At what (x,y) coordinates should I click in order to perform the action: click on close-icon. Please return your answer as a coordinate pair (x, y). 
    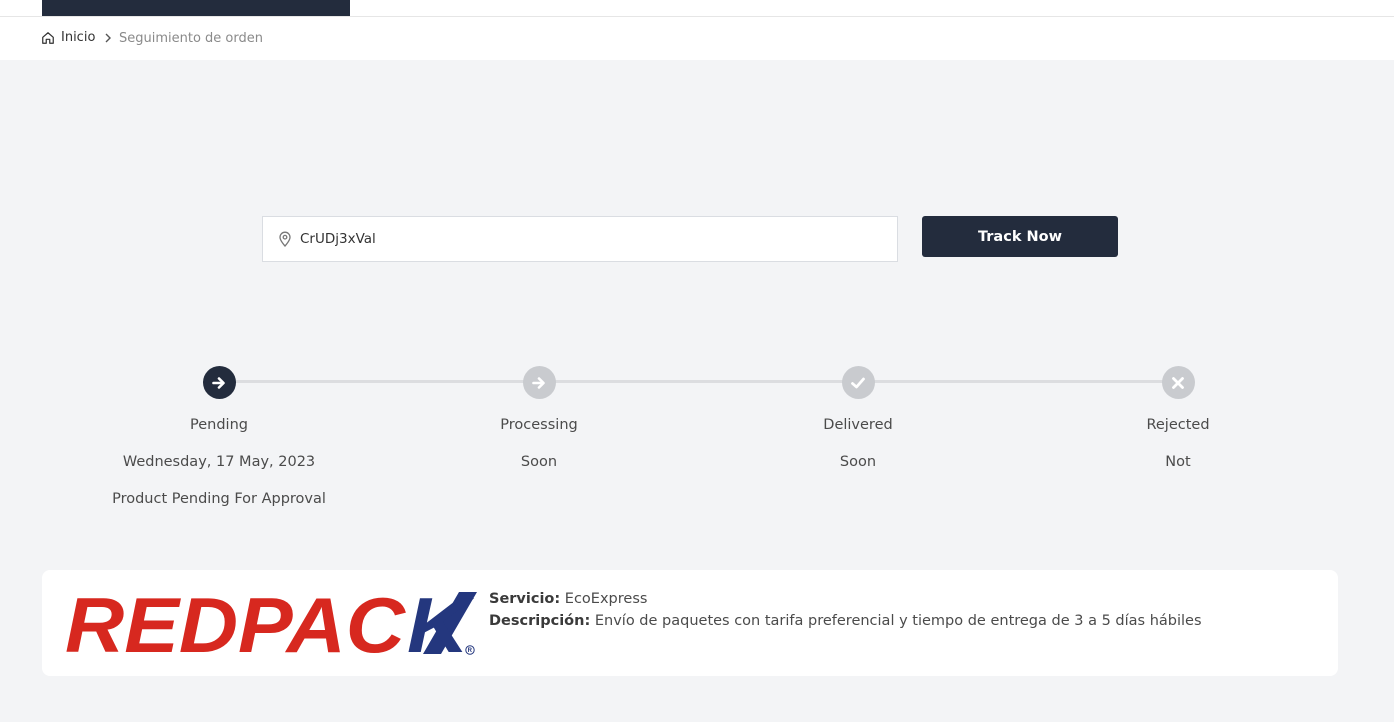
    Looking at the image, I should click on (1178, 382).